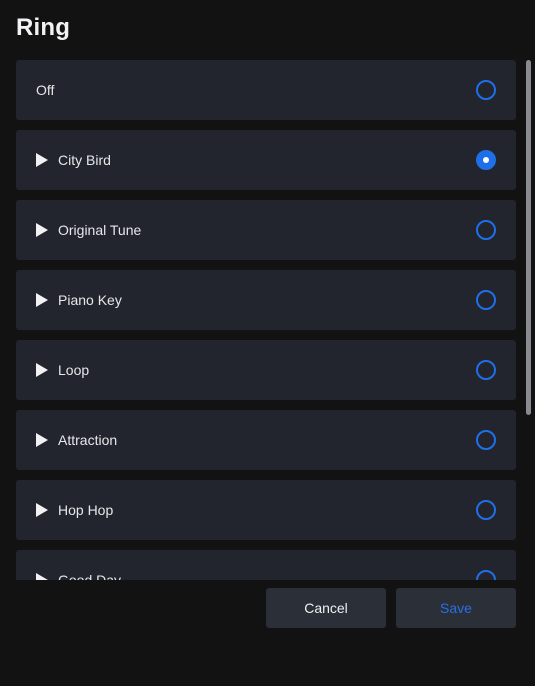 Image resolution: width=535 pixels, height=686 pixels. I want to click on ringtone-option: Attraction, so click(266, 440).